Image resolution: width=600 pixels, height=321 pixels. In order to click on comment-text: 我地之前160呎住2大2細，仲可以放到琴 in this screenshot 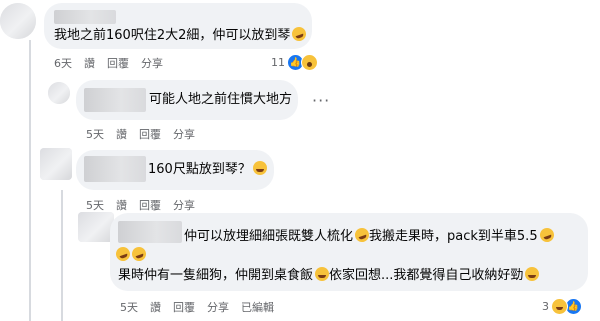, I will do `click(172, 35)`.